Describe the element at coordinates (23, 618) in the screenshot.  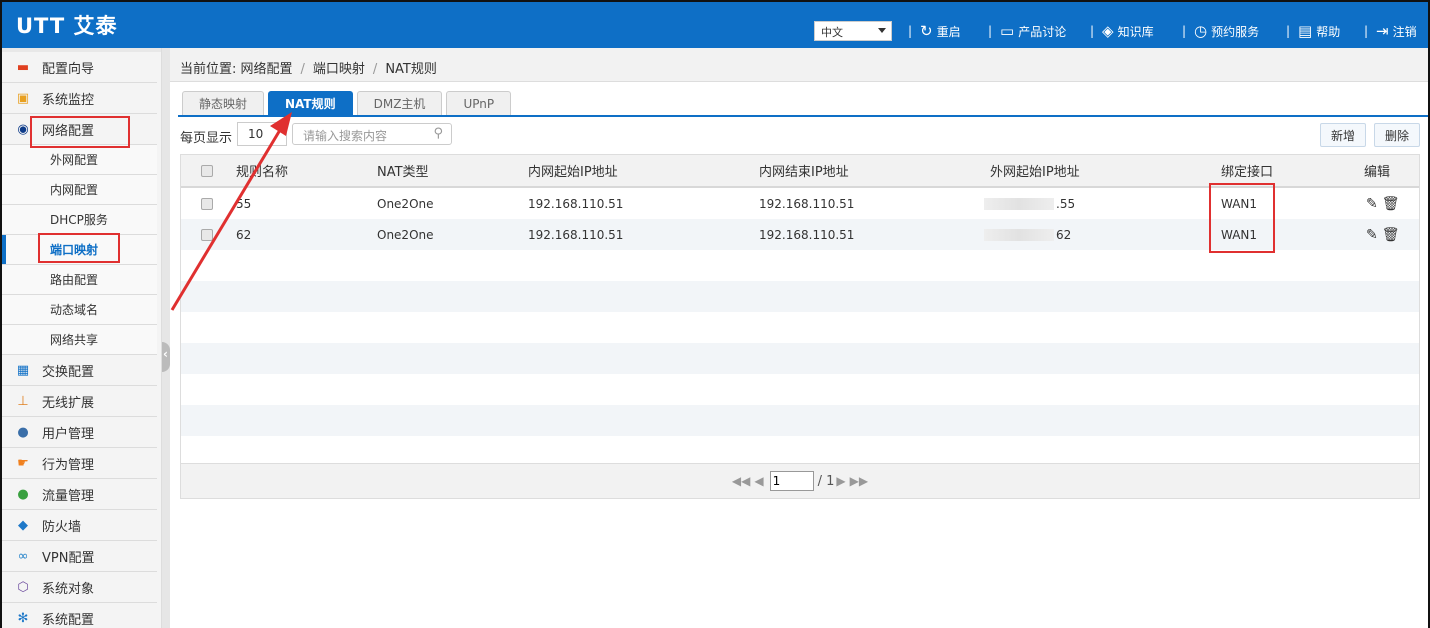
I see `gear-icon: ✻` at that location.